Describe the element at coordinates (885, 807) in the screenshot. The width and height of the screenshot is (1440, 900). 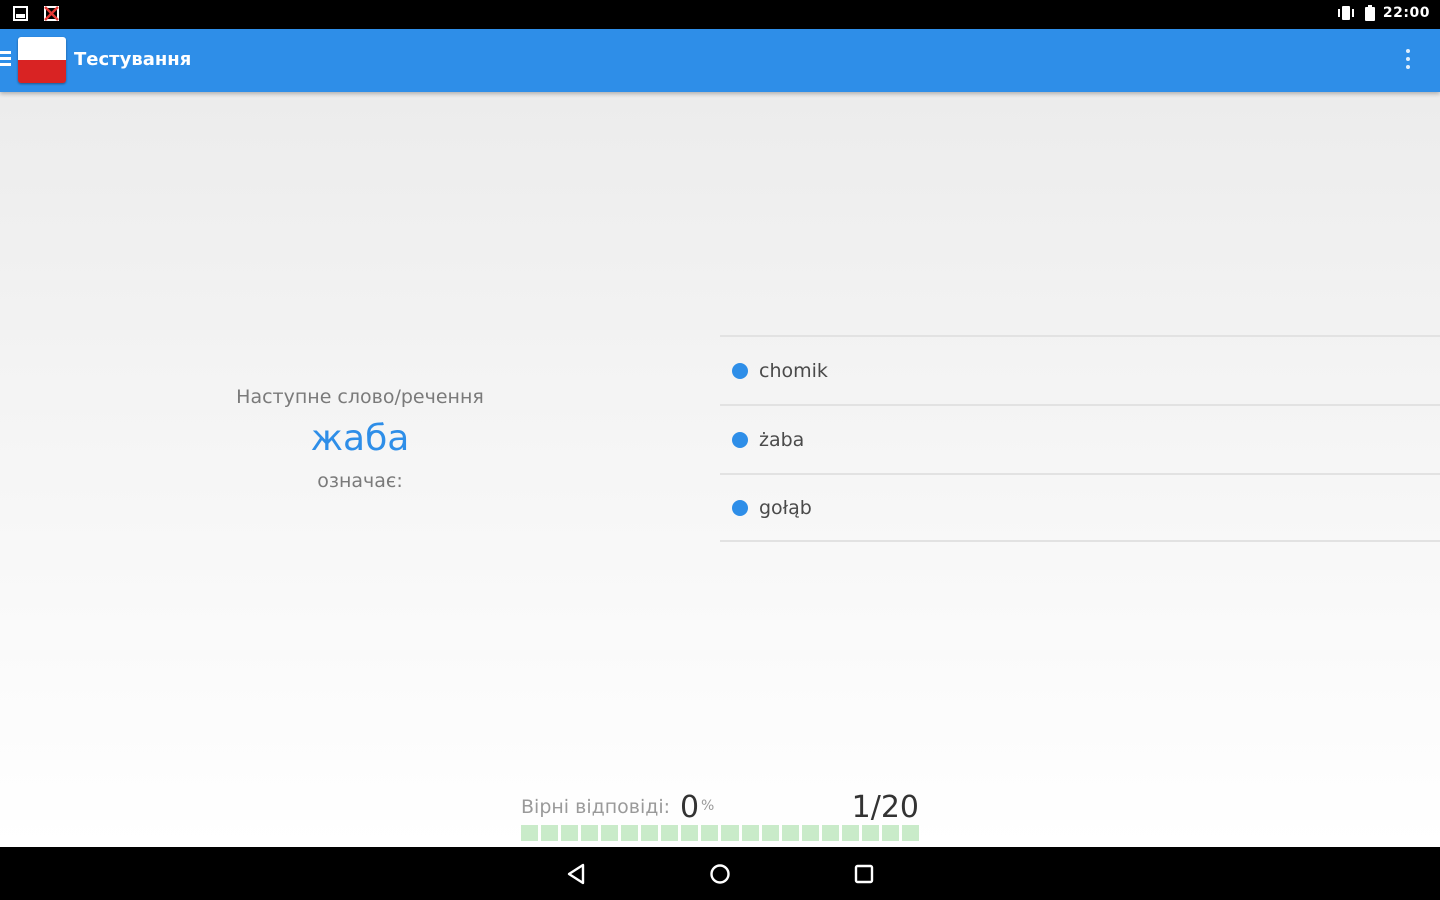
I see `progress-count: 1/20` at that location.